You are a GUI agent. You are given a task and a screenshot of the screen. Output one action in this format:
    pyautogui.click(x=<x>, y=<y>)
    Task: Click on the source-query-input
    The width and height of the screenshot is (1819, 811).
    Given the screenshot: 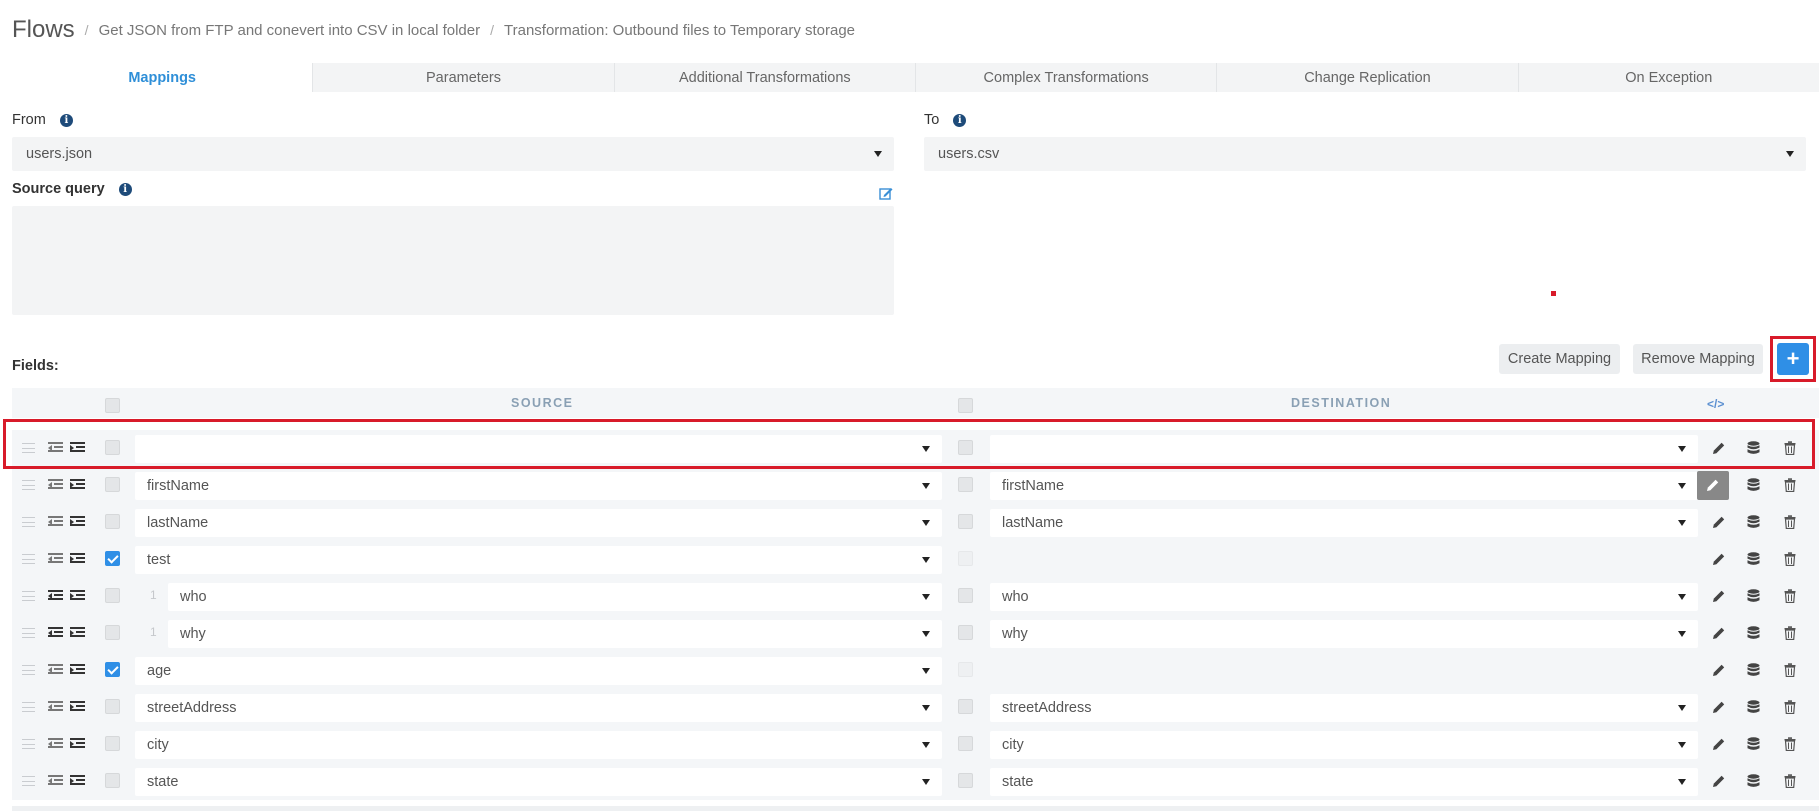 What is the action you would take?
    pyautogui.click(x=453, y=260)
    